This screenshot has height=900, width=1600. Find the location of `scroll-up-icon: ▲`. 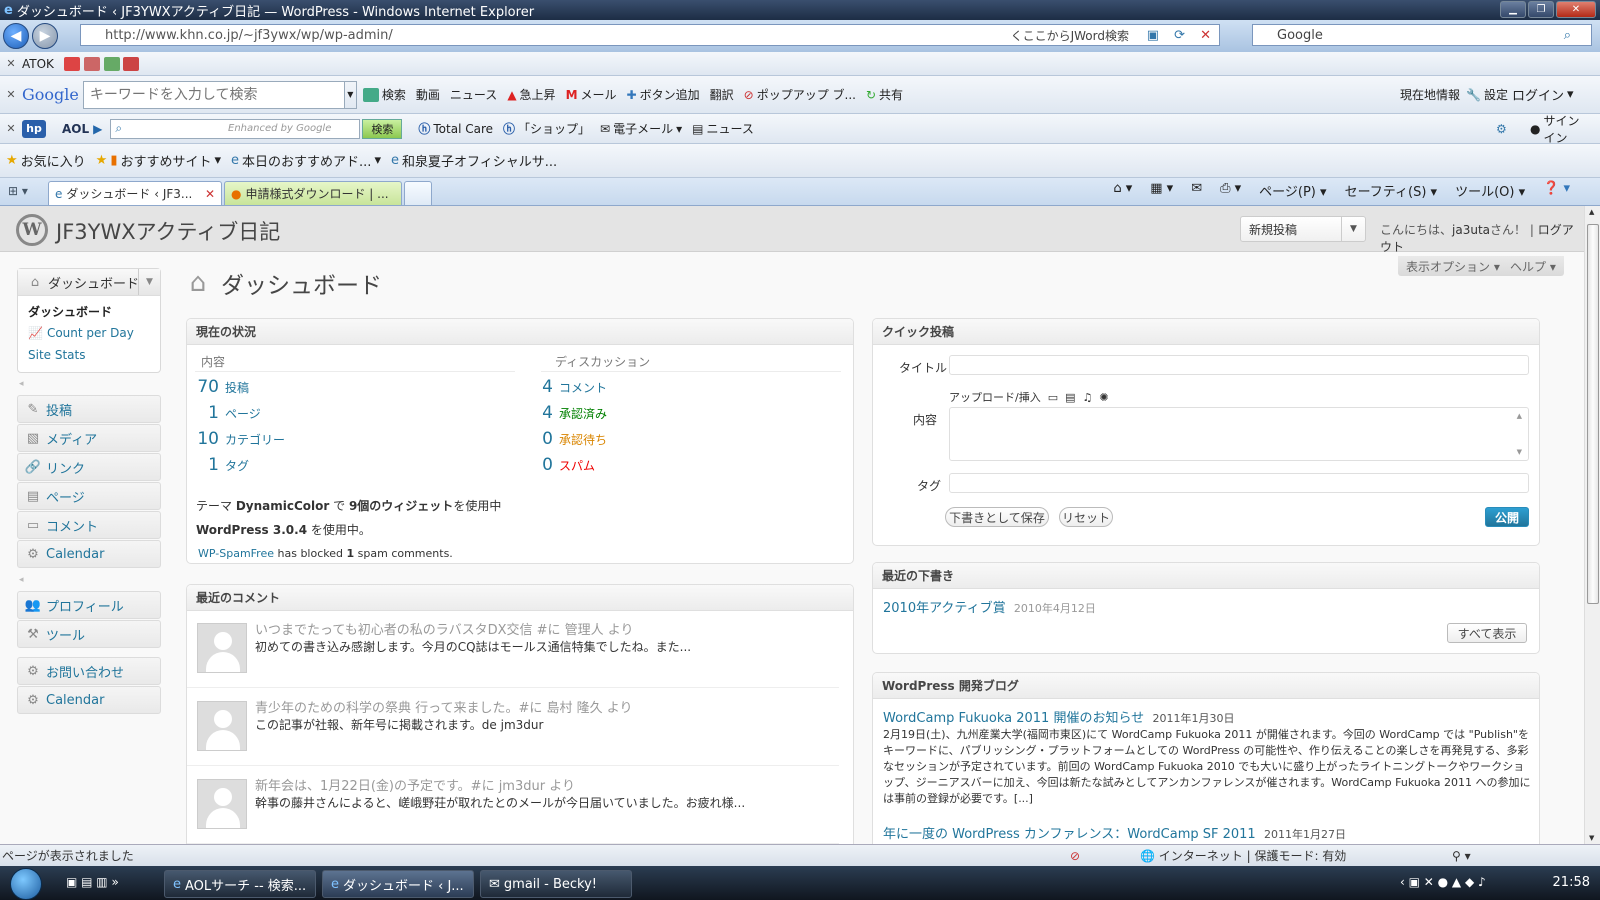

scroll-up-icon: ▲ is located at coordinates (1519, 416).